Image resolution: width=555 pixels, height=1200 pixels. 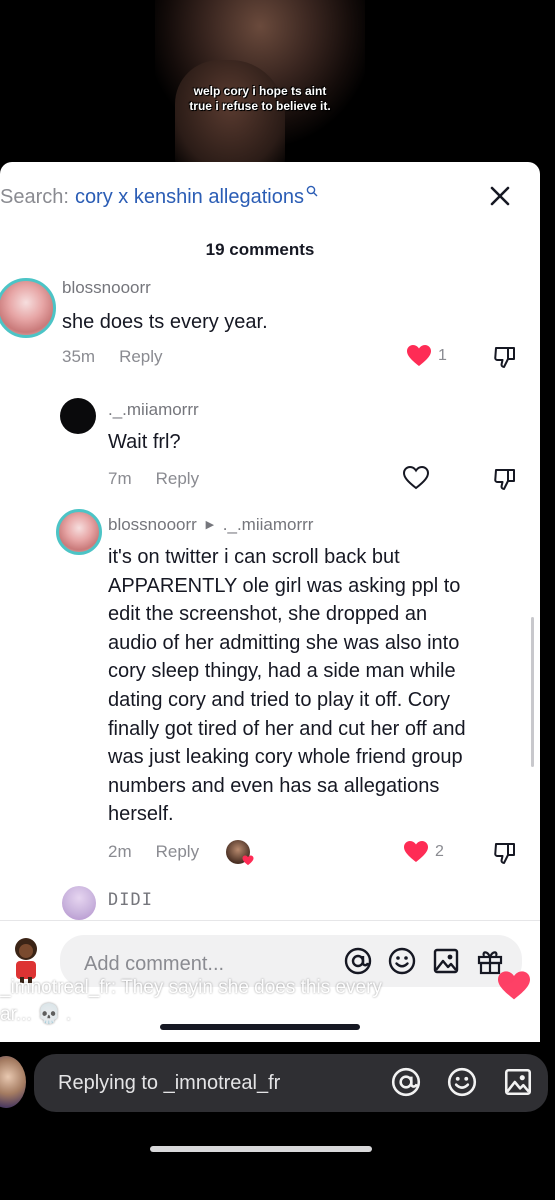 What do you see at coordinates (284, 642) in the screenshot?
I see `comment-text-line: audio of her admitting she was also into` at bounding box center [284, 642].